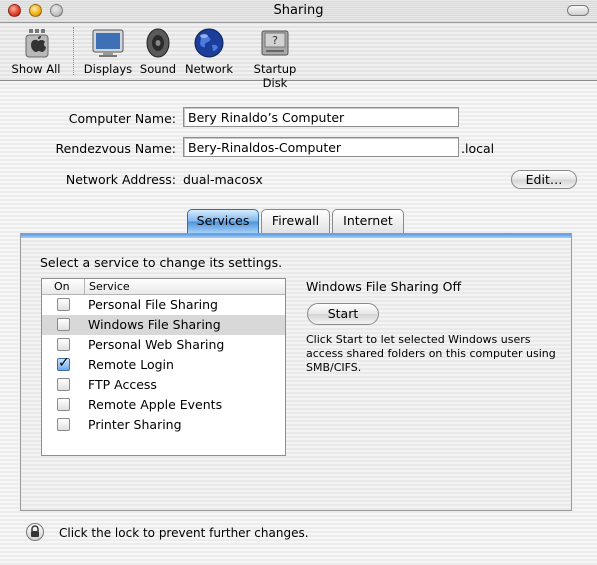  Describe the element at coordinates (36, 43) in the screenshot. I see `apple-prefs-icon` at that location.